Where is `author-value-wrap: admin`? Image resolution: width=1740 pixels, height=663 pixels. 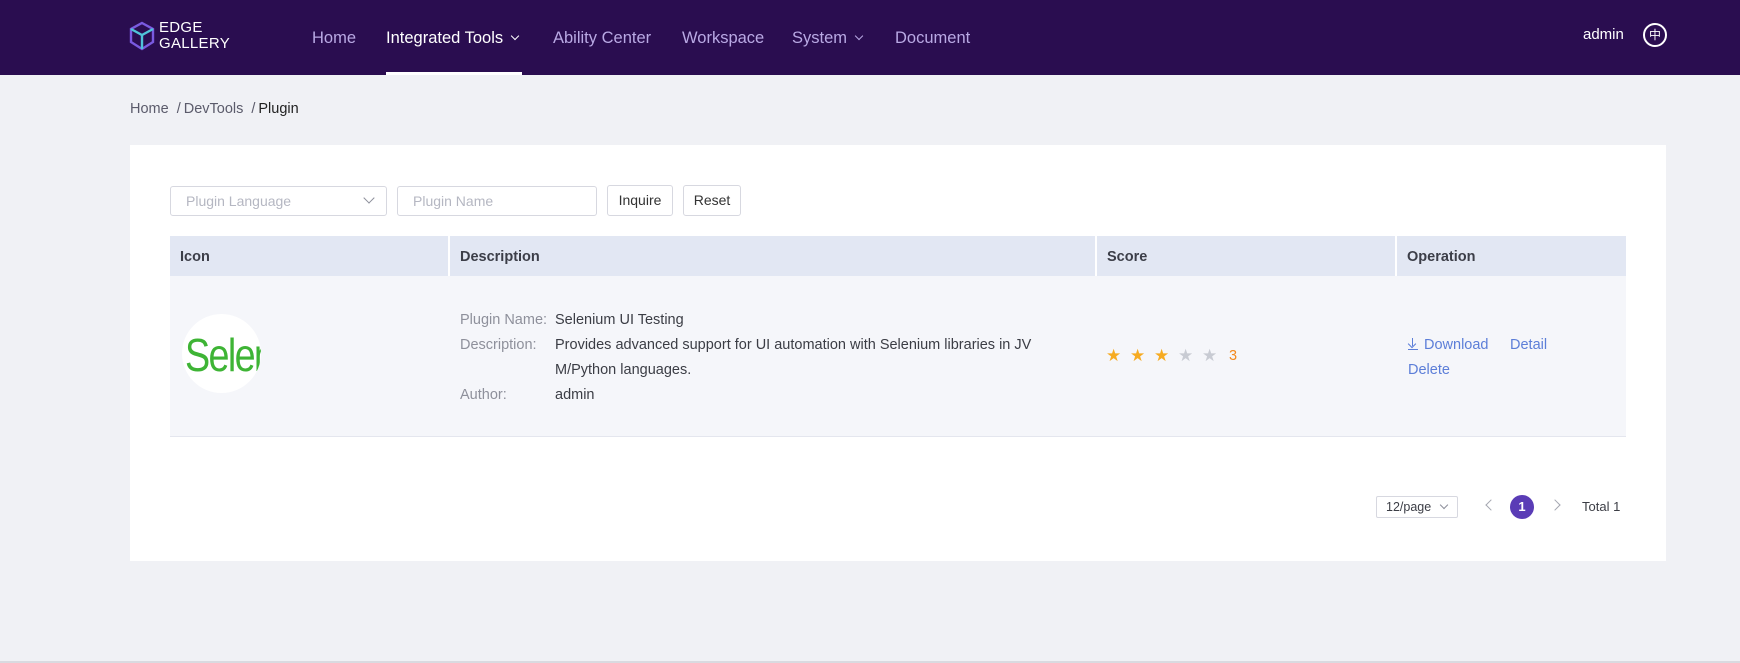
author-value-wrap: admin is located at coordinates (575, 395).